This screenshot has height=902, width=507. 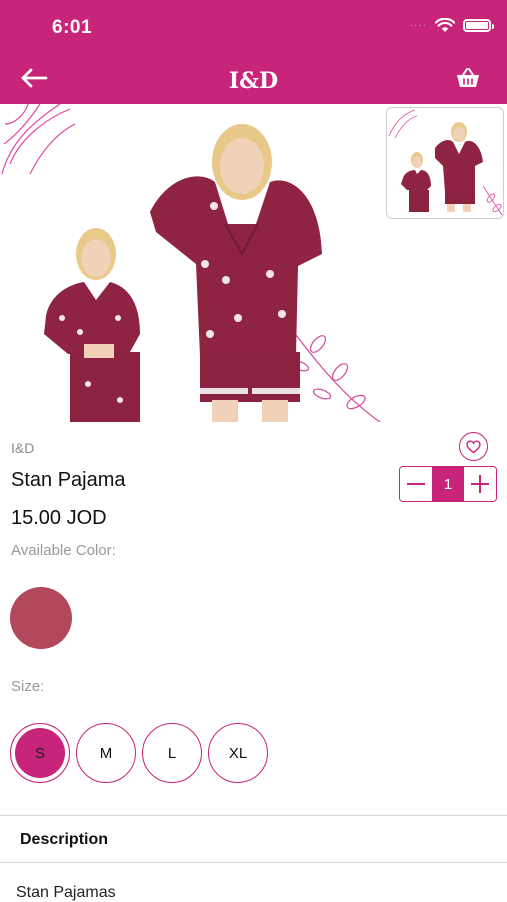 I want to click on basket-icon, so click(x=468, y=77).